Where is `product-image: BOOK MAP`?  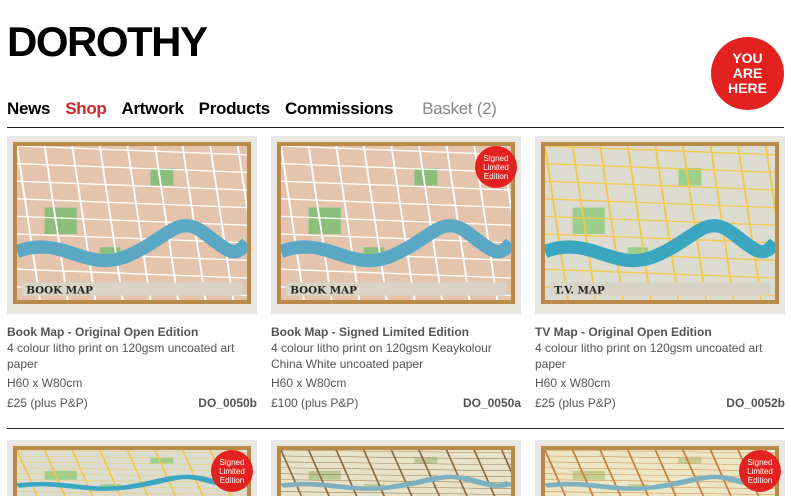 product-image: BOOK MAP is located at coordinates (132, 225).